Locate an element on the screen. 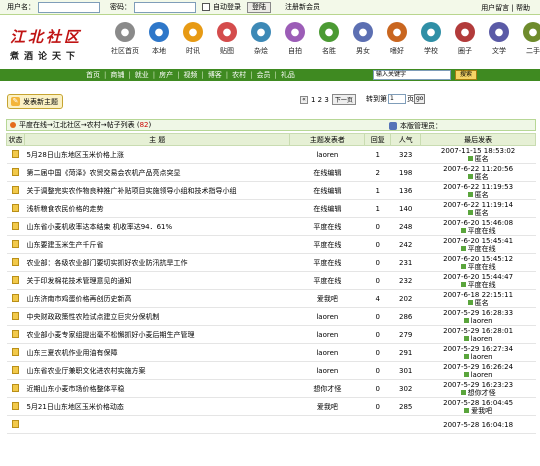 Image resolution: width=540 pixels, height=466 pixels. view-count: 301 is located at coordinates (405, 370).